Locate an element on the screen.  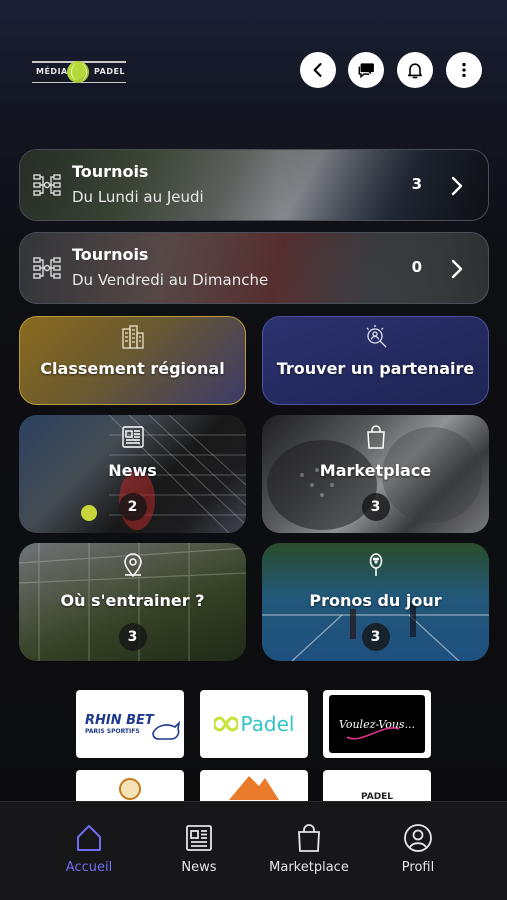
marketplace-tile: Marketplace 3 is located at coordinates (375, 474).